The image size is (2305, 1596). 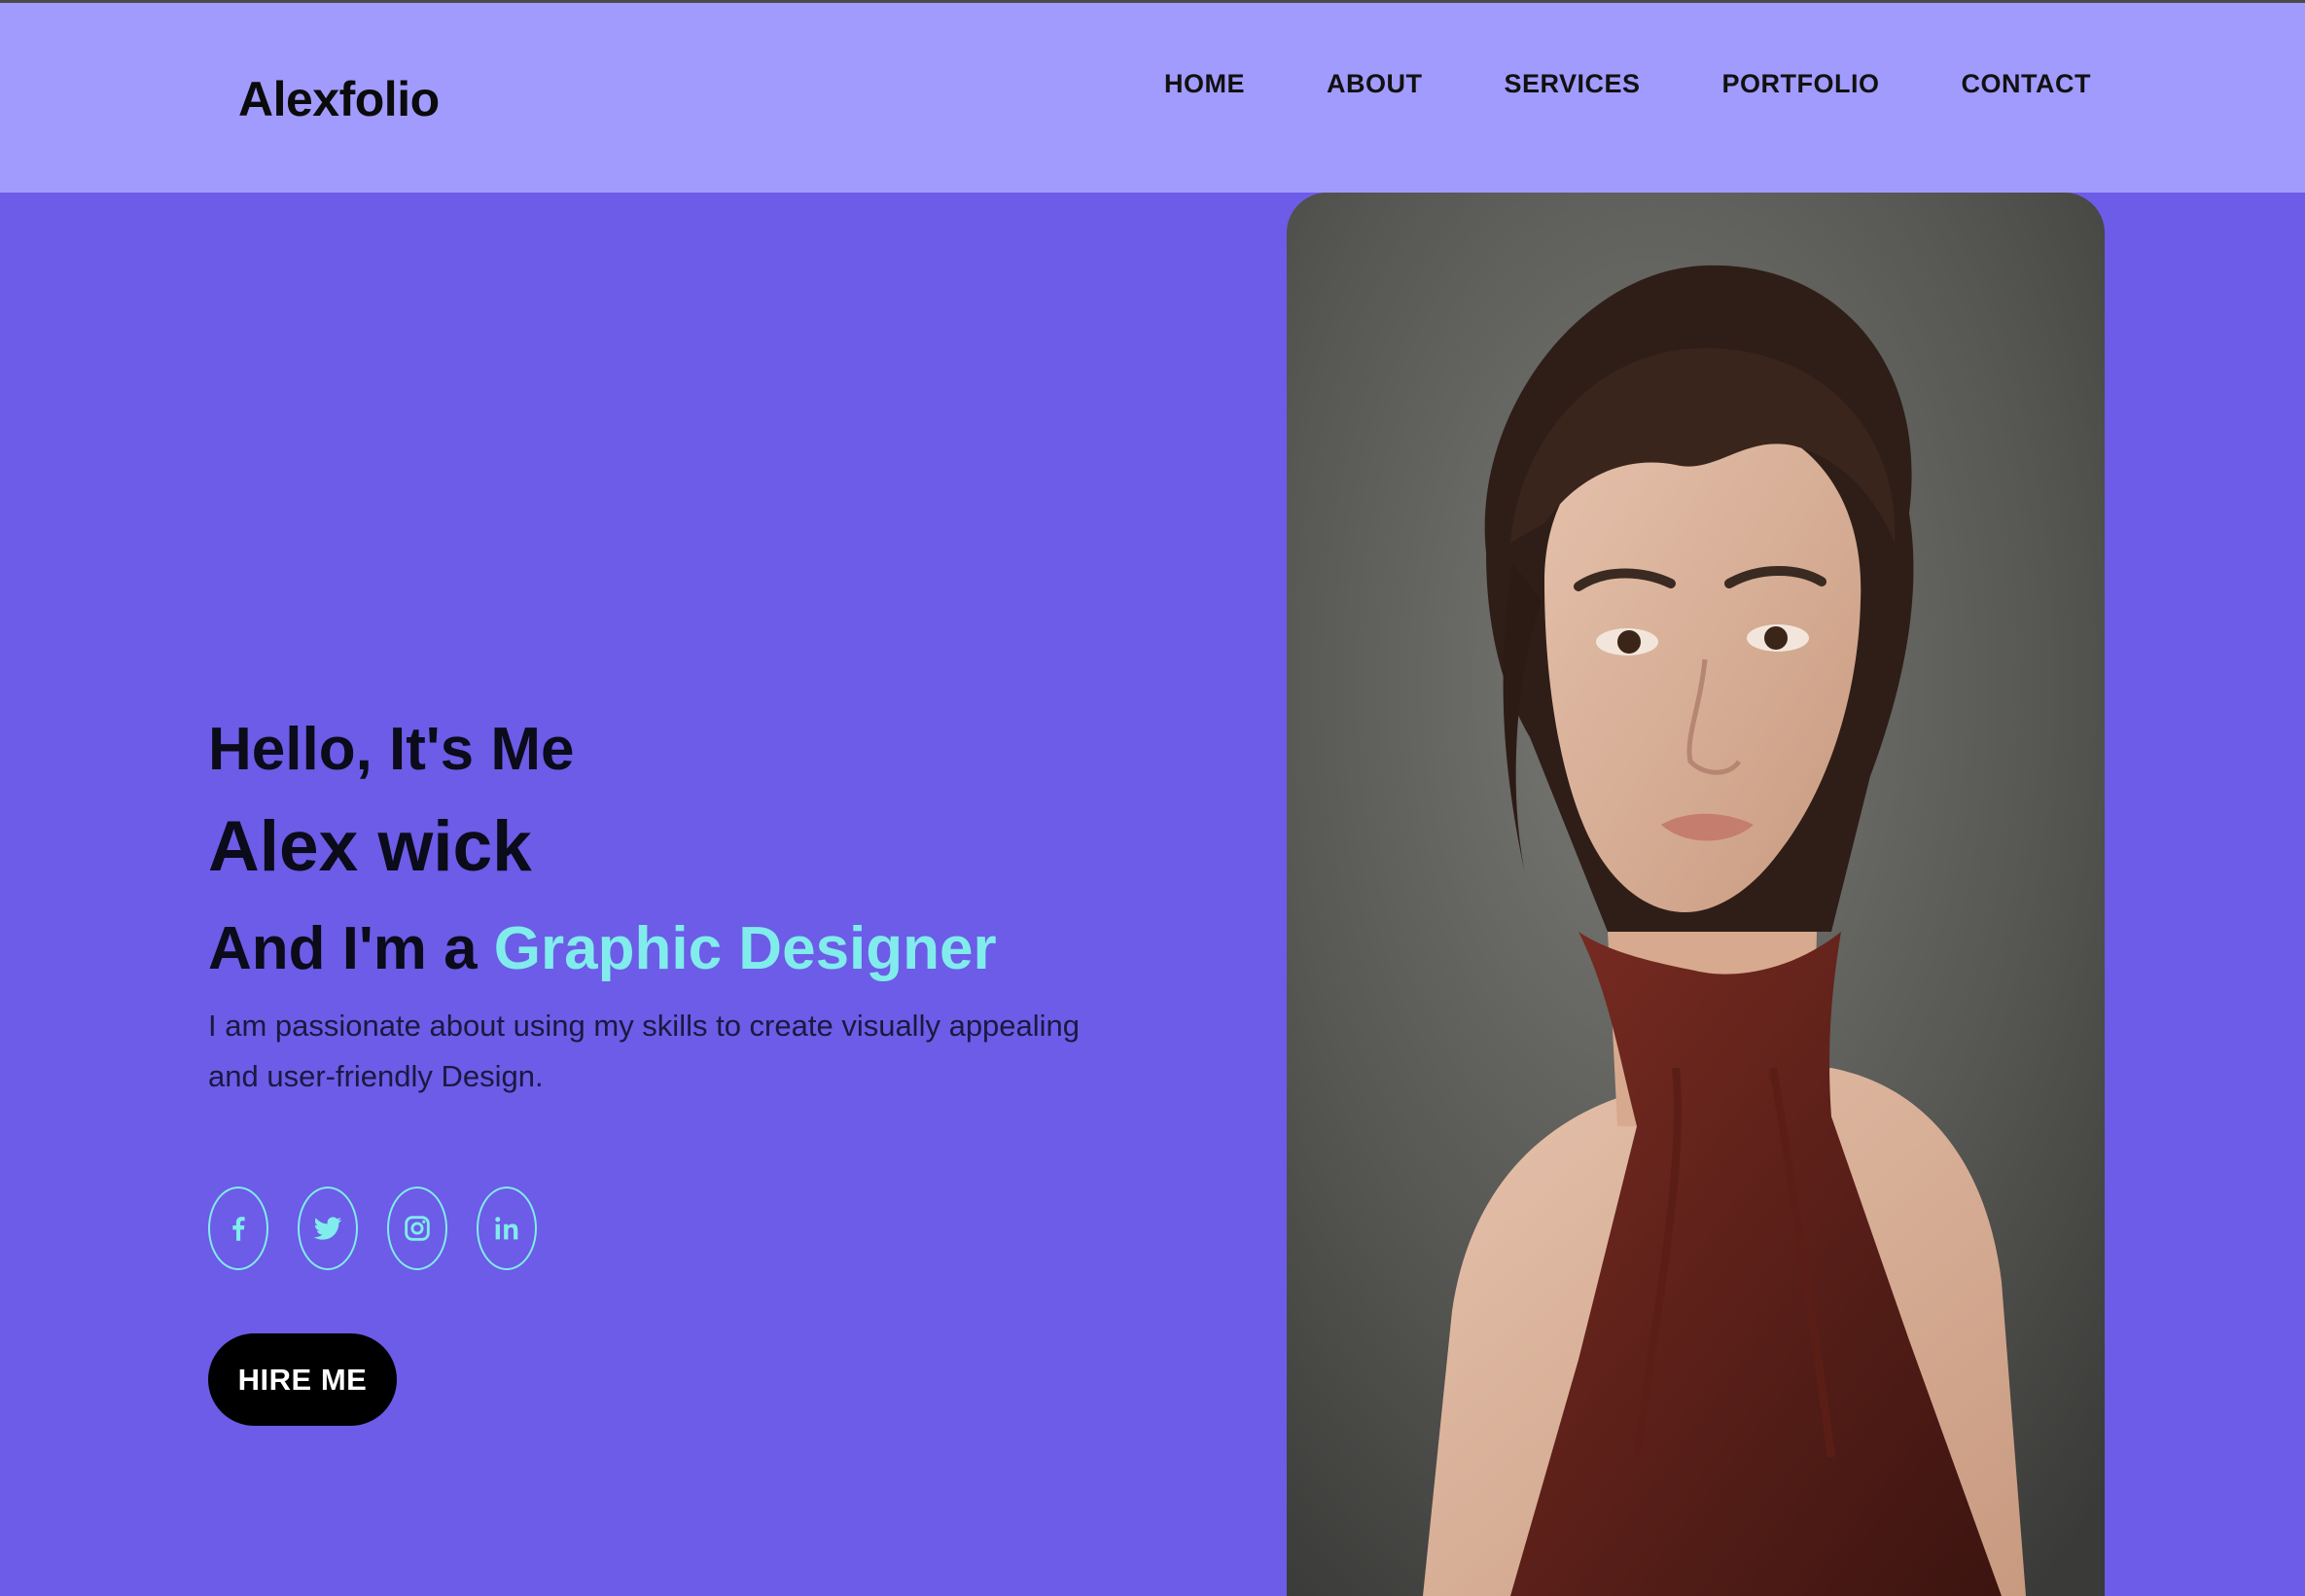 I want to click on nav-portfolio: PORTFOLIO, so click(x=1801, y=84).